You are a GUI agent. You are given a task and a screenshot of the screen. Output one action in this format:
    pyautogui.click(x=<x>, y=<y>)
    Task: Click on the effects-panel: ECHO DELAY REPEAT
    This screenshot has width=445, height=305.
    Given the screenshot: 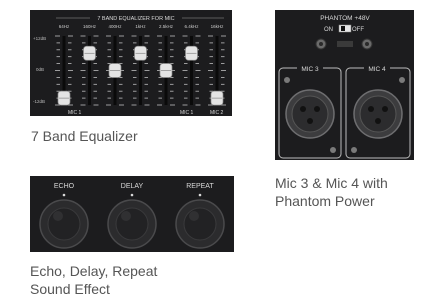 What is the action you would take?
    pyautogui.click(x=132, y=214)
    